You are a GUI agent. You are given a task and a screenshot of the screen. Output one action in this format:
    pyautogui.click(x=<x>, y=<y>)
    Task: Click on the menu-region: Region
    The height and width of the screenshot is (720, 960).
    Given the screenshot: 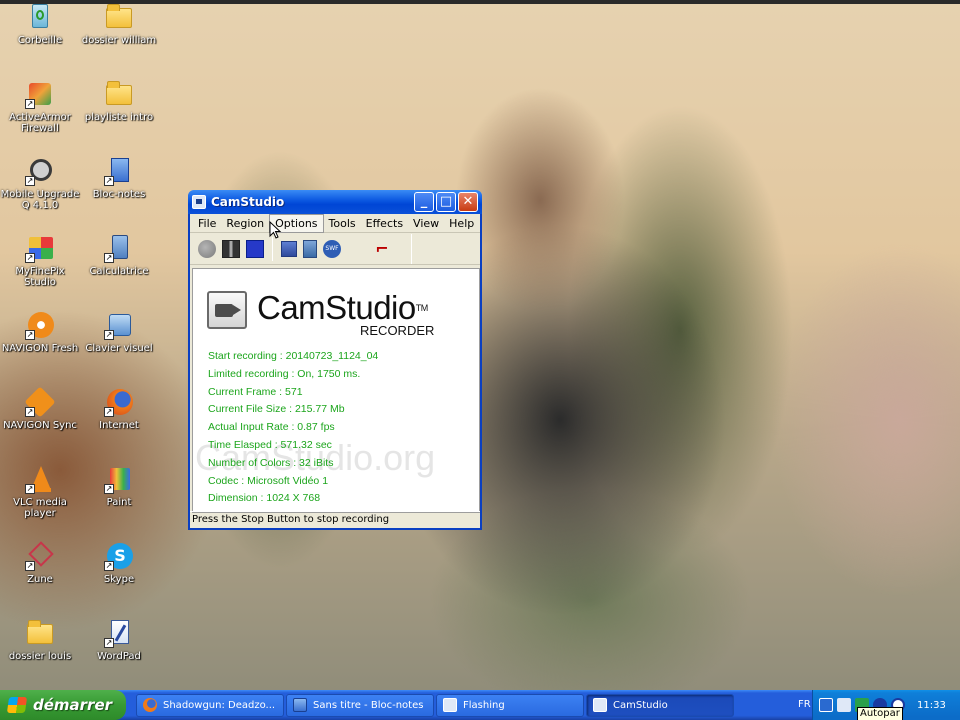 What is the action you would take?
    pyautogui.click(x=245, y=223)
    